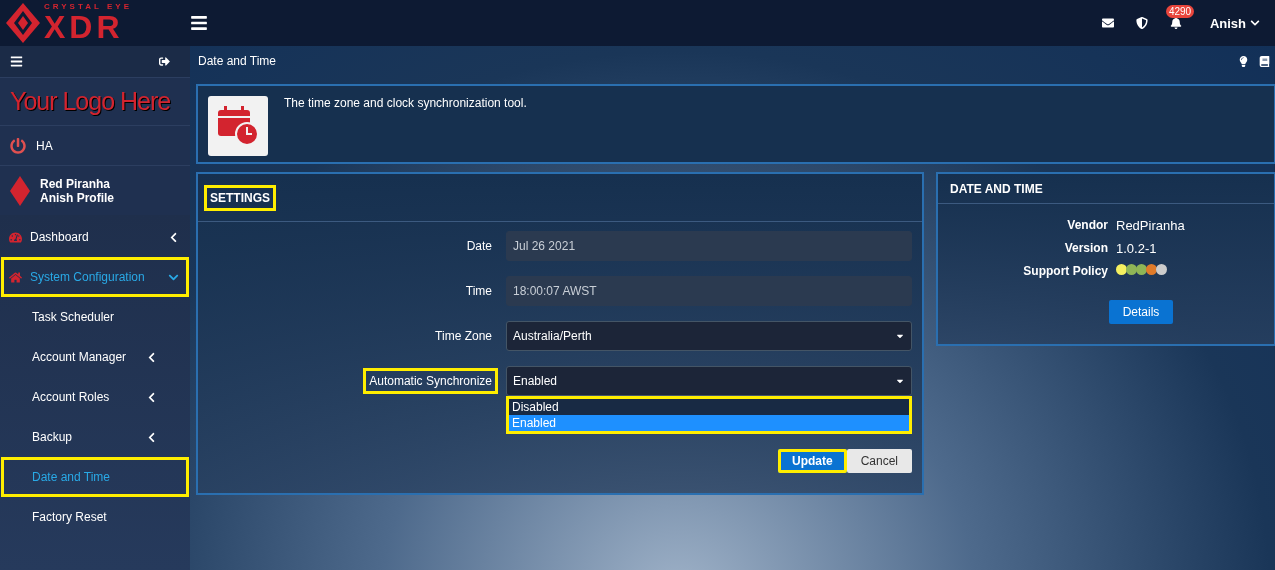 The image size is (1275, 570). What do you see at coordinates (18, 145) in the screenshot?
I see `power-icon` at bounding box center [18, 145].